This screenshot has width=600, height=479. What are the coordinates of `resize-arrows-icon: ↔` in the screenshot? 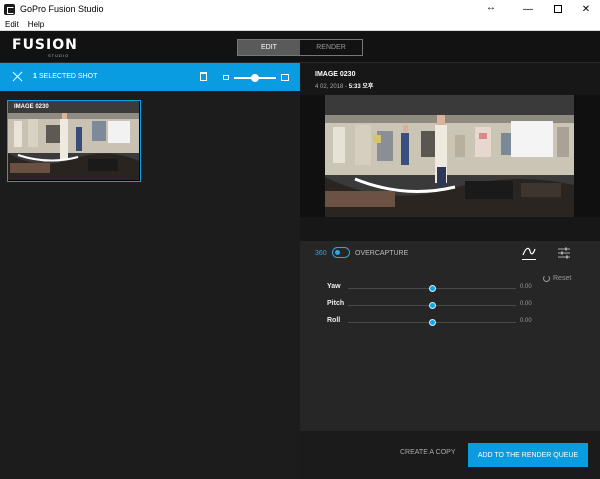 It's located at (491, 7).